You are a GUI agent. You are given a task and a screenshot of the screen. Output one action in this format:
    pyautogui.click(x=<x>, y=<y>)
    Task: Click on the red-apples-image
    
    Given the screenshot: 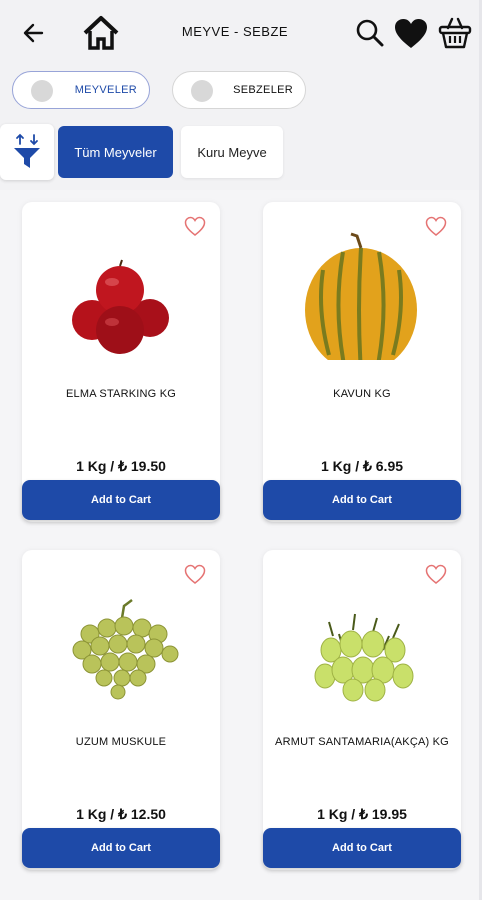 What is the action you would take?
    pyautogui.click(x=121, y=295)
    